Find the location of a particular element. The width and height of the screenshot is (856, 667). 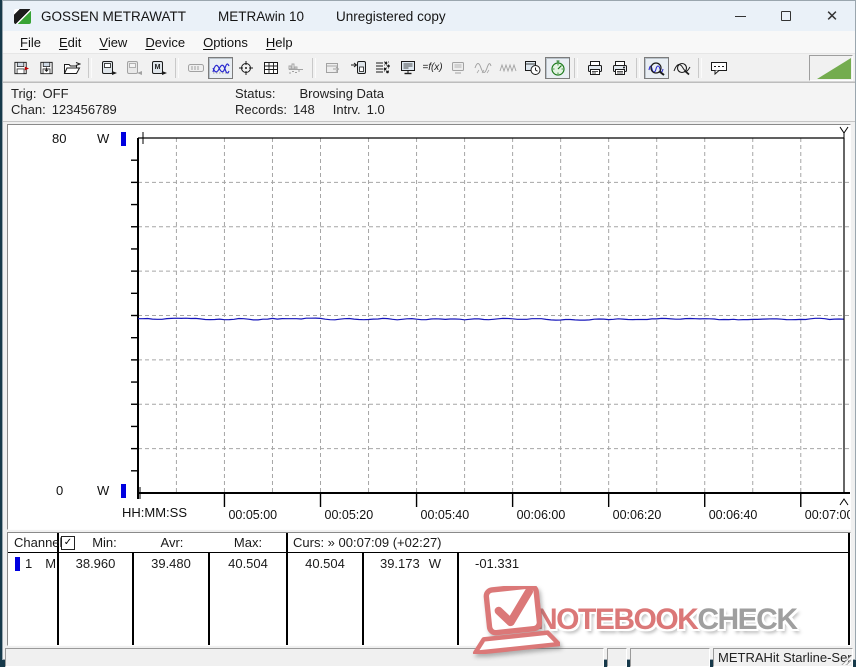

monitor-config-button is located at coordinates (407, 68).